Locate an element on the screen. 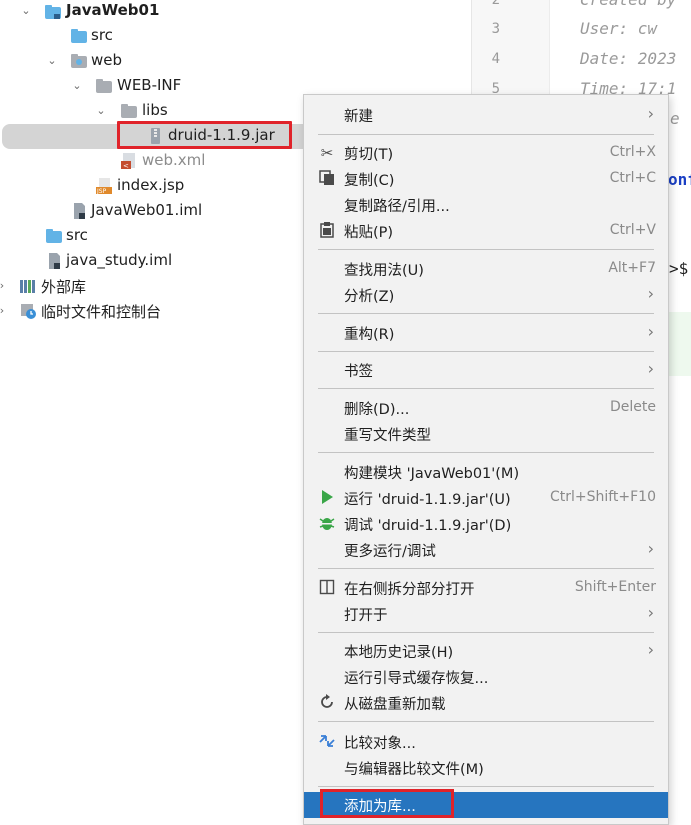 The width and height of the screenshot is (691, 825). run-icon is located at coordinates (327, 498).